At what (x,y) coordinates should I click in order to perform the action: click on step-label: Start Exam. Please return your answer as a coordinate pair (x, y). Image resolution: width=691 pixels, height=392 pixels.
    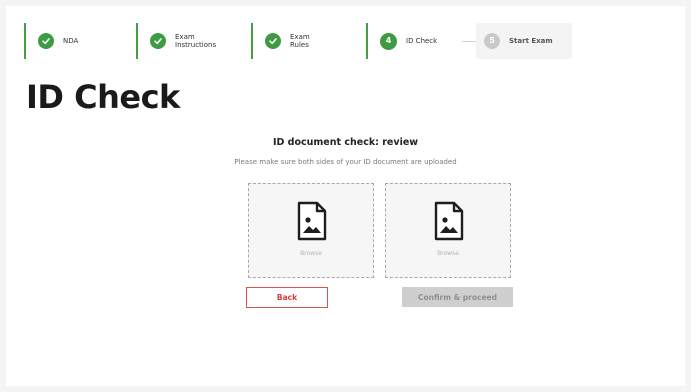
    Looking at the image, I should click on (531, 41).